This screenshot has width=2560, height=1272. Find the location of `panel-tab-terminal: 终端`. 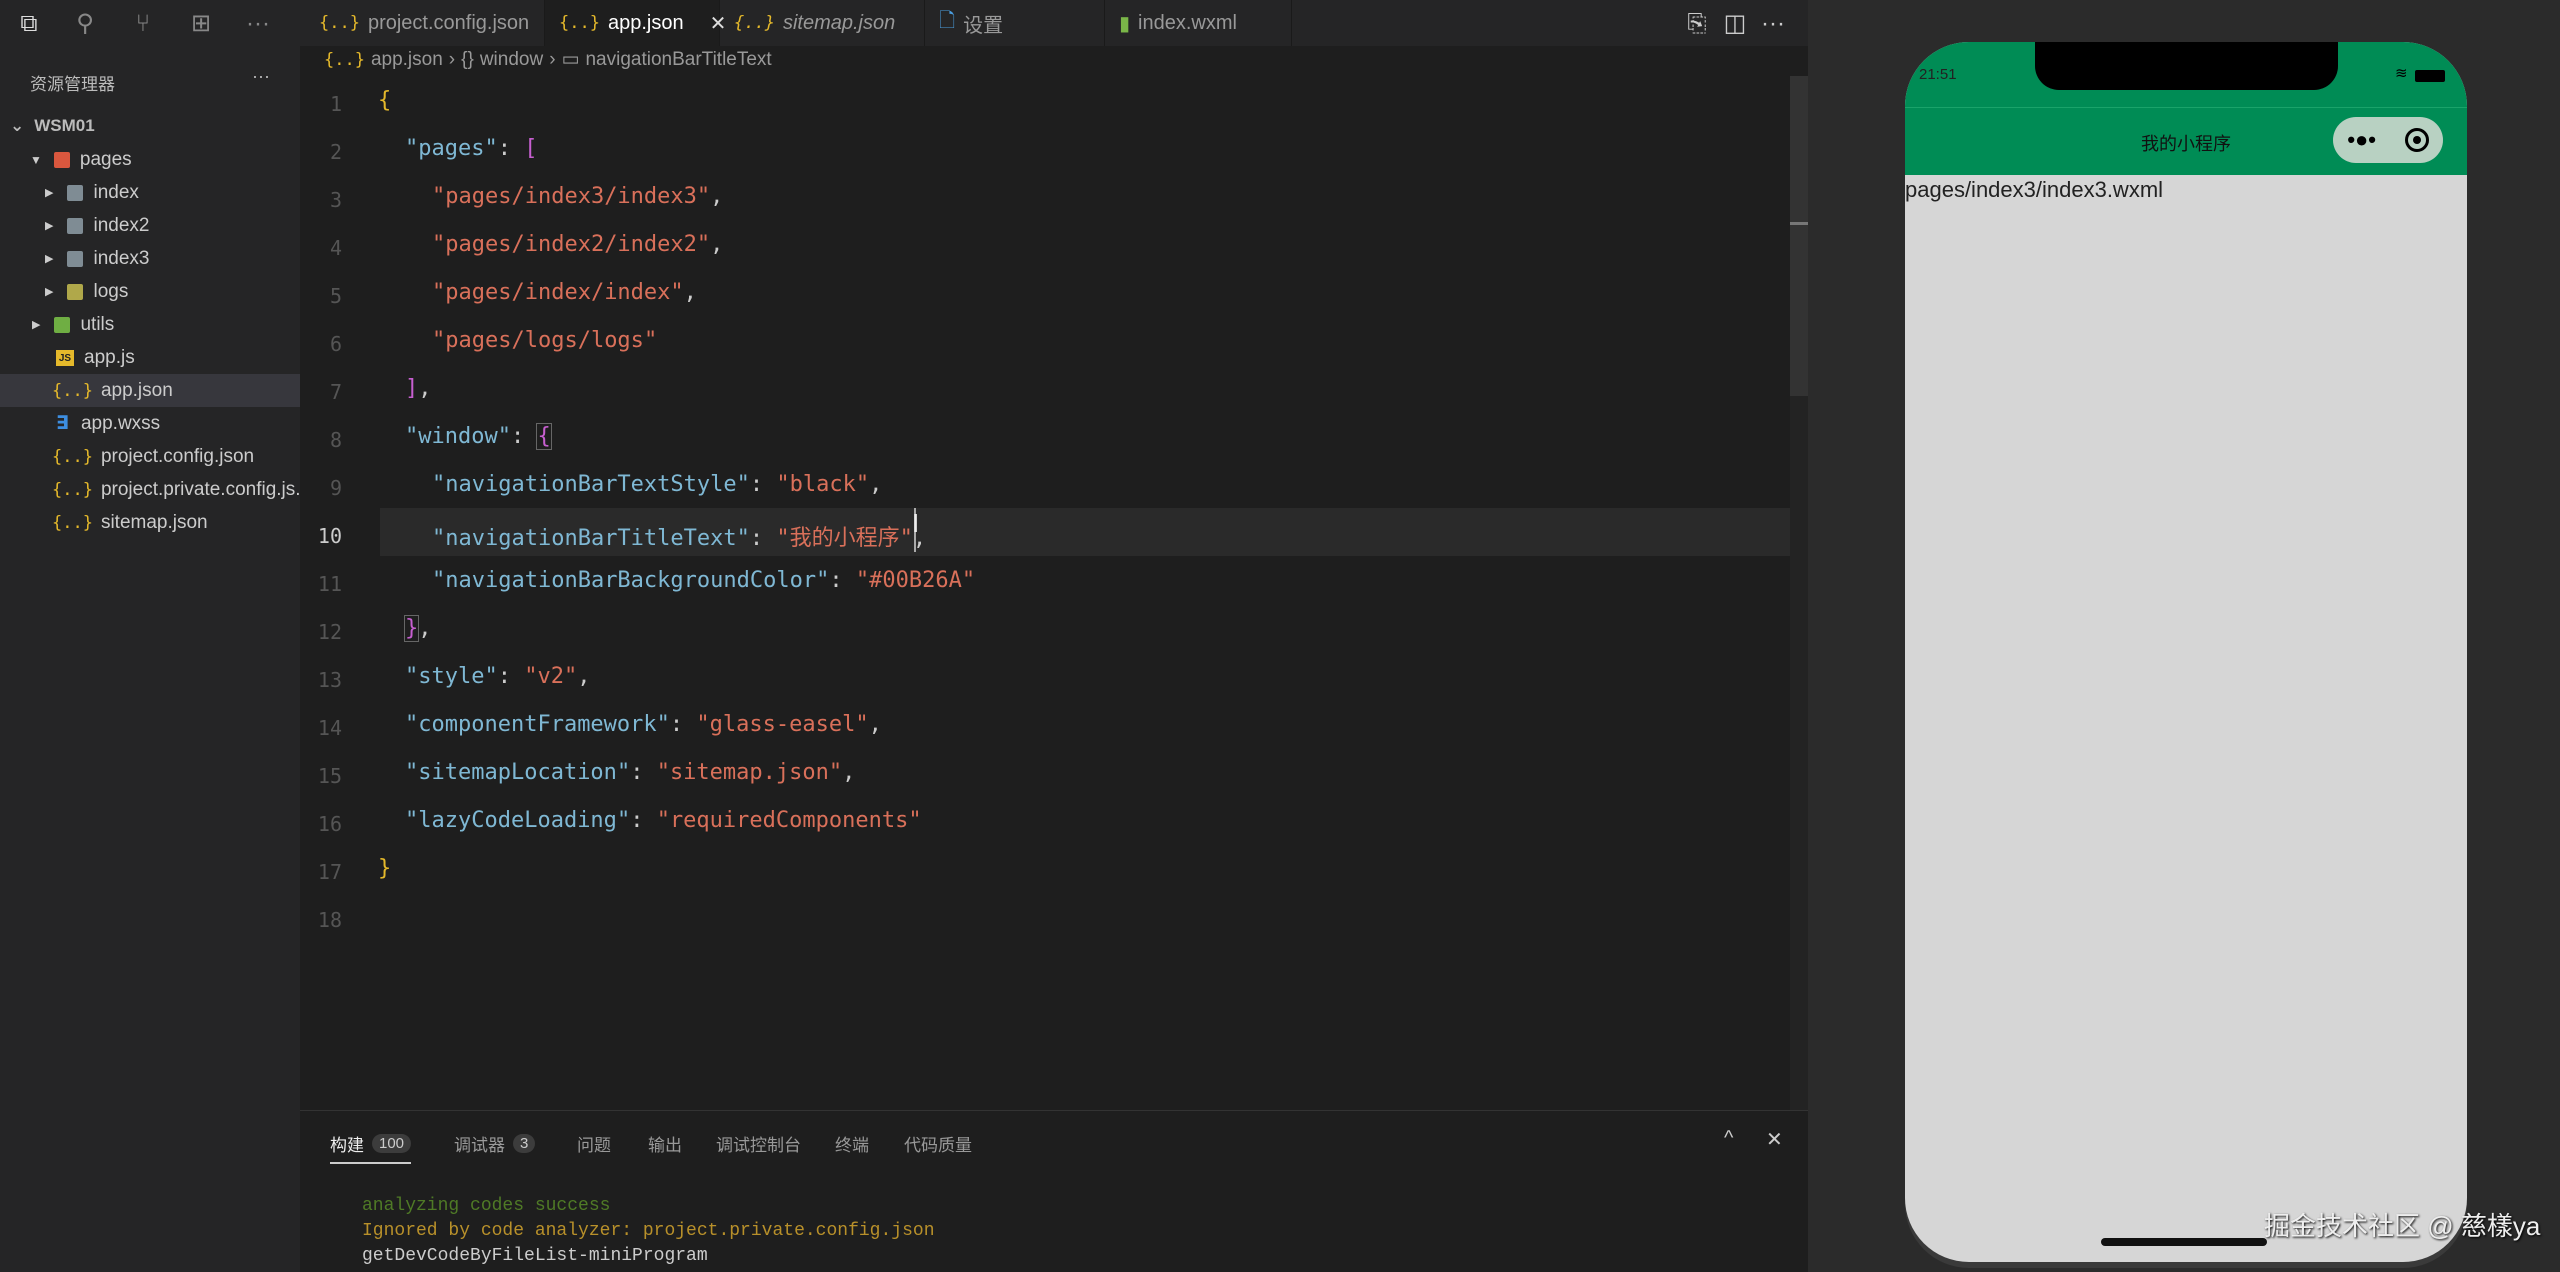

panel-tab-terminal: 终端 is located at coordinates (852, 1143).